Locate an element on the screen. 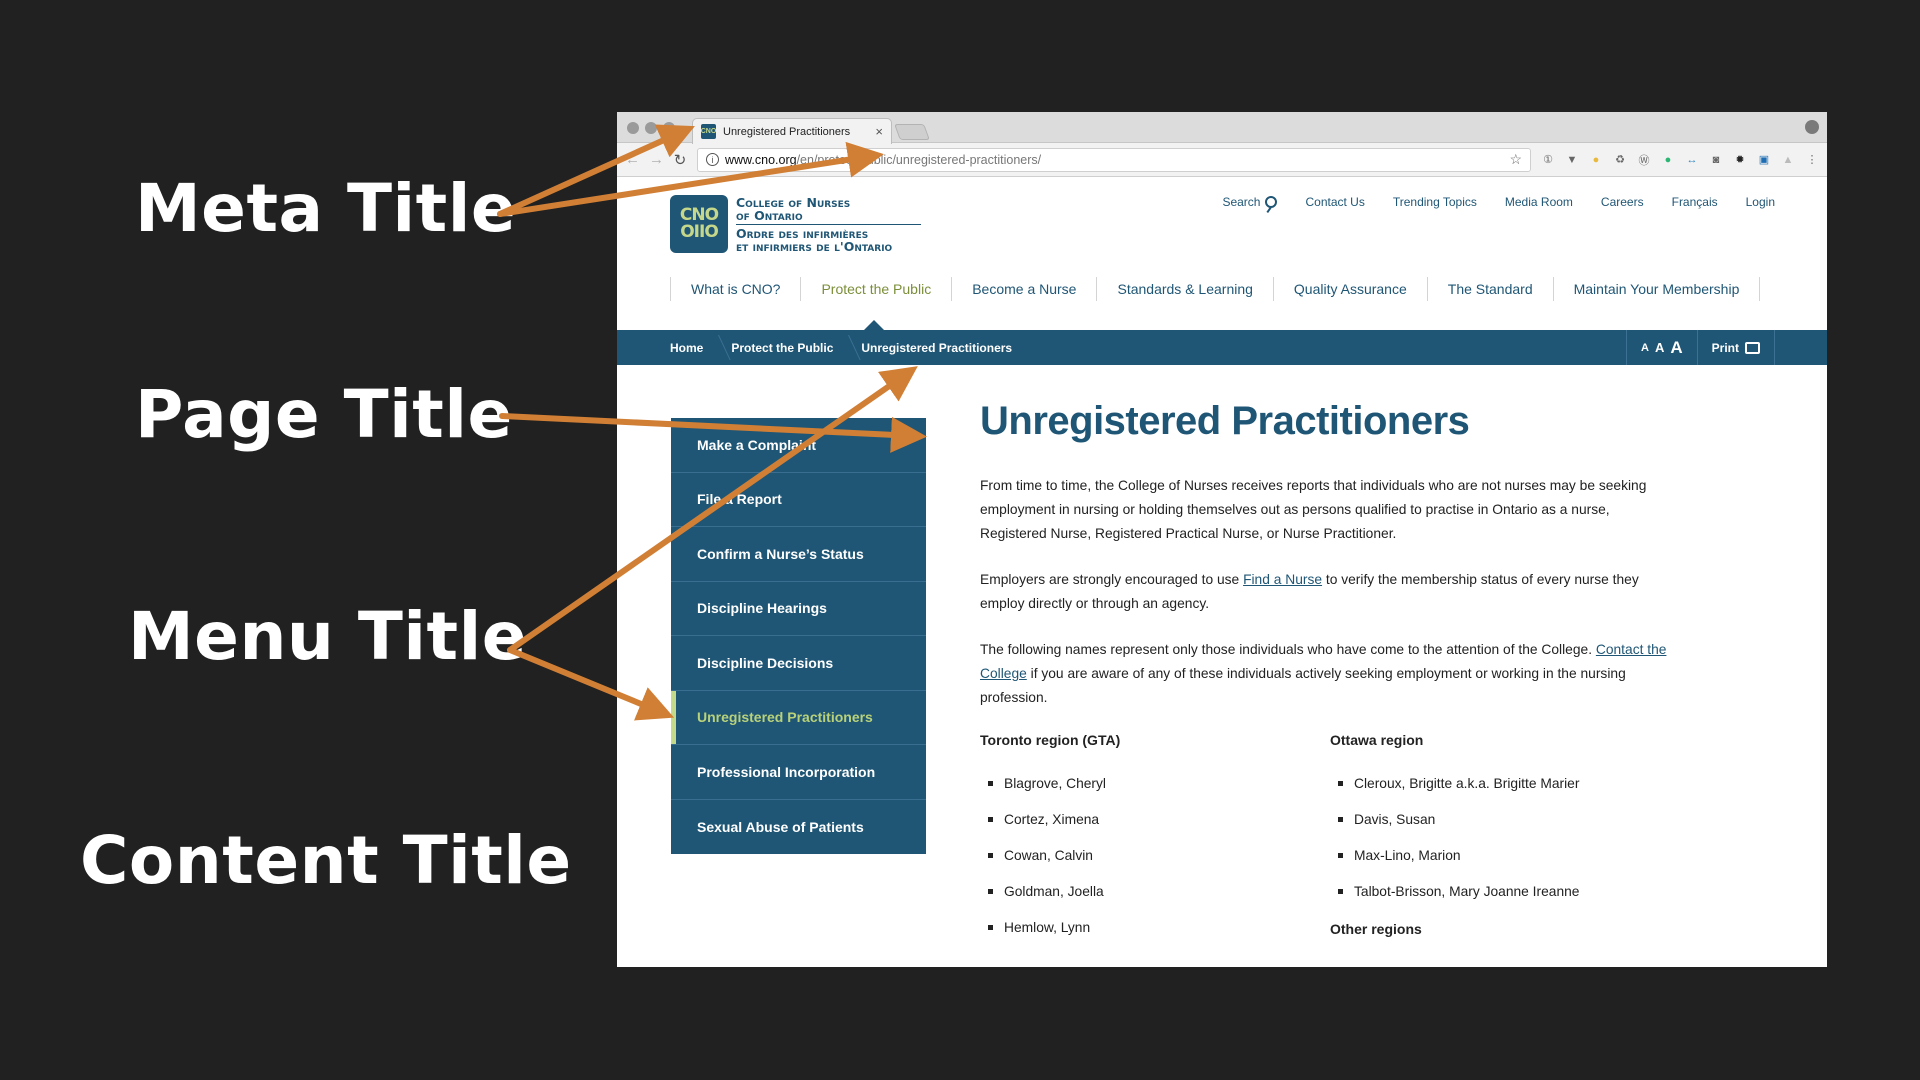 The height and width of the screenshot is (1080, 1920). menu-item-sexual-abuse: Sexual Abuse of Patients is located at coordinates (798, 827).